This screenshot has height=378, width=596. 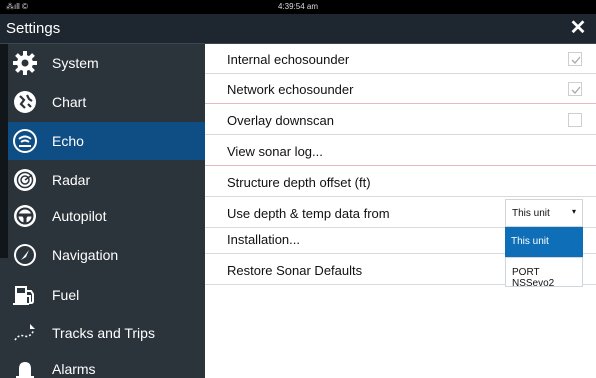 I want to click on dropdown-selected-value: This unit ▾, so click(x=544, y=213).